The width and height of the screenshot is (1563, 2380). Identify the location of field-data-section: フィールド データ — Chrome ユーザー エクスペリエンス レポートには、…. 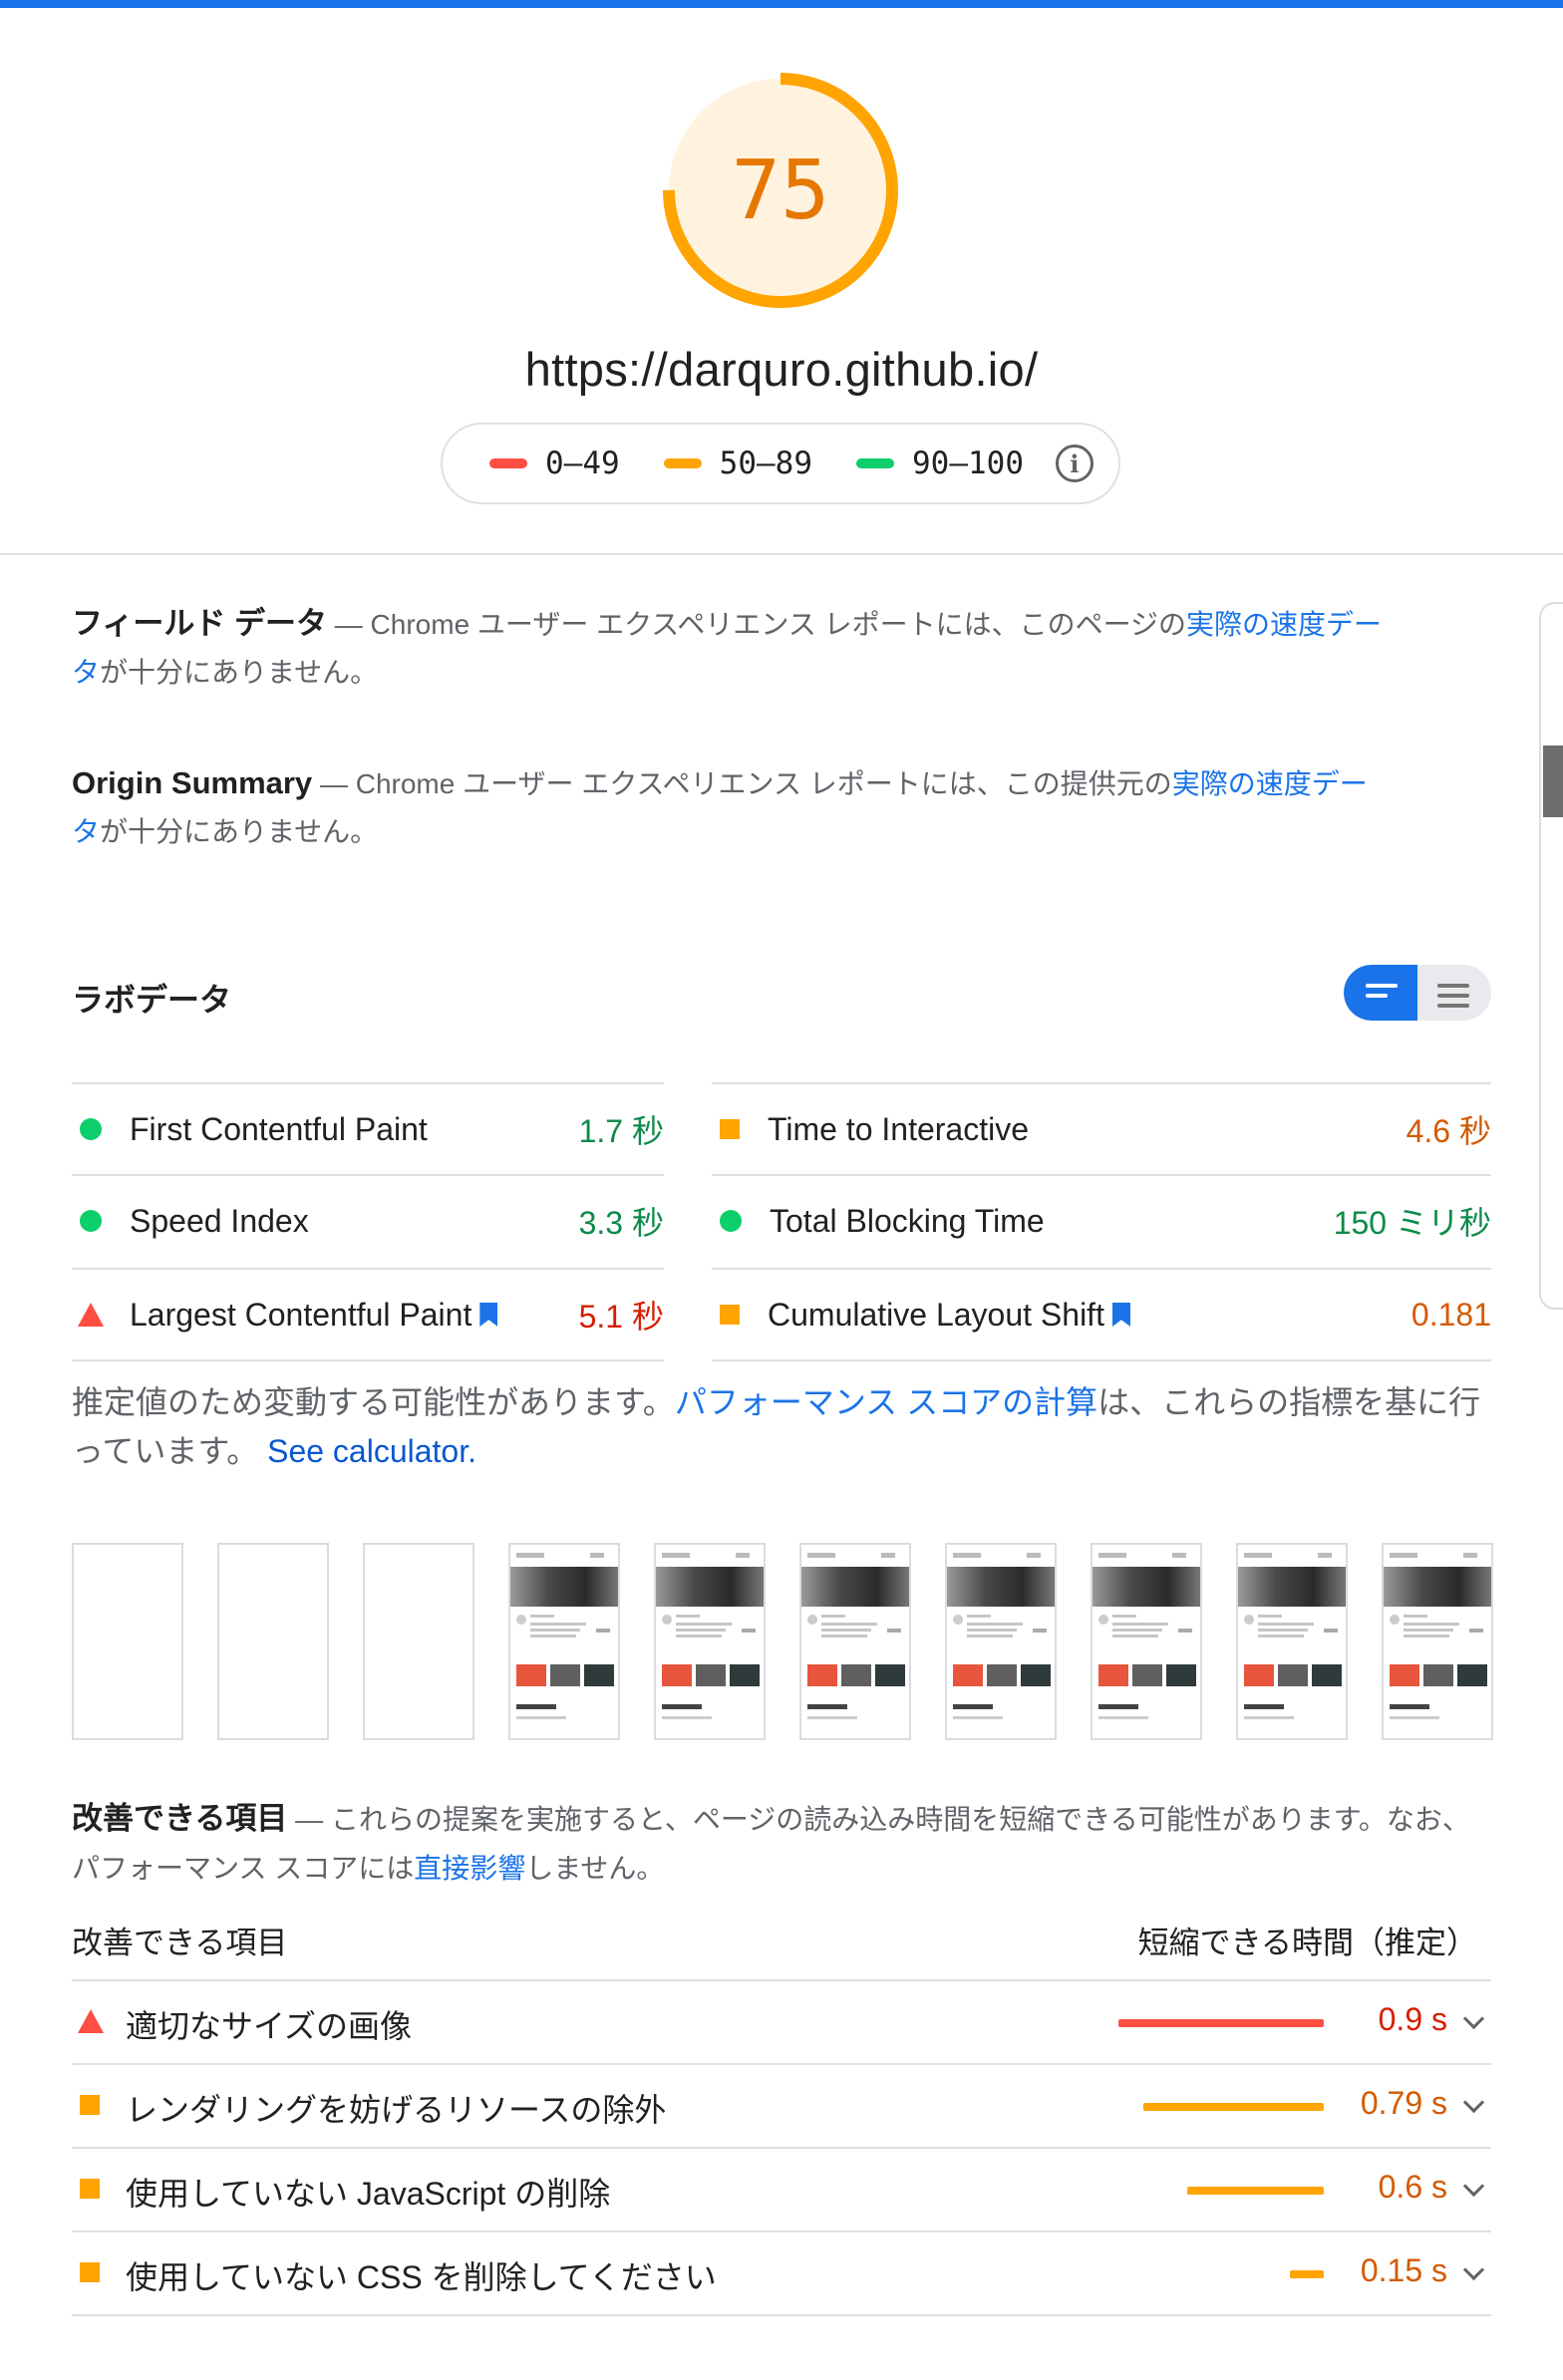
(730, 648).